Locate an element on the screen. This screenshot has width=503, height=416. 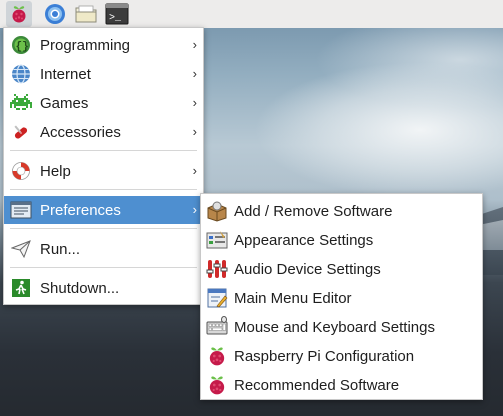
submenu-item-recommended-software: Recommended Software is located at coordinates (341, 385).